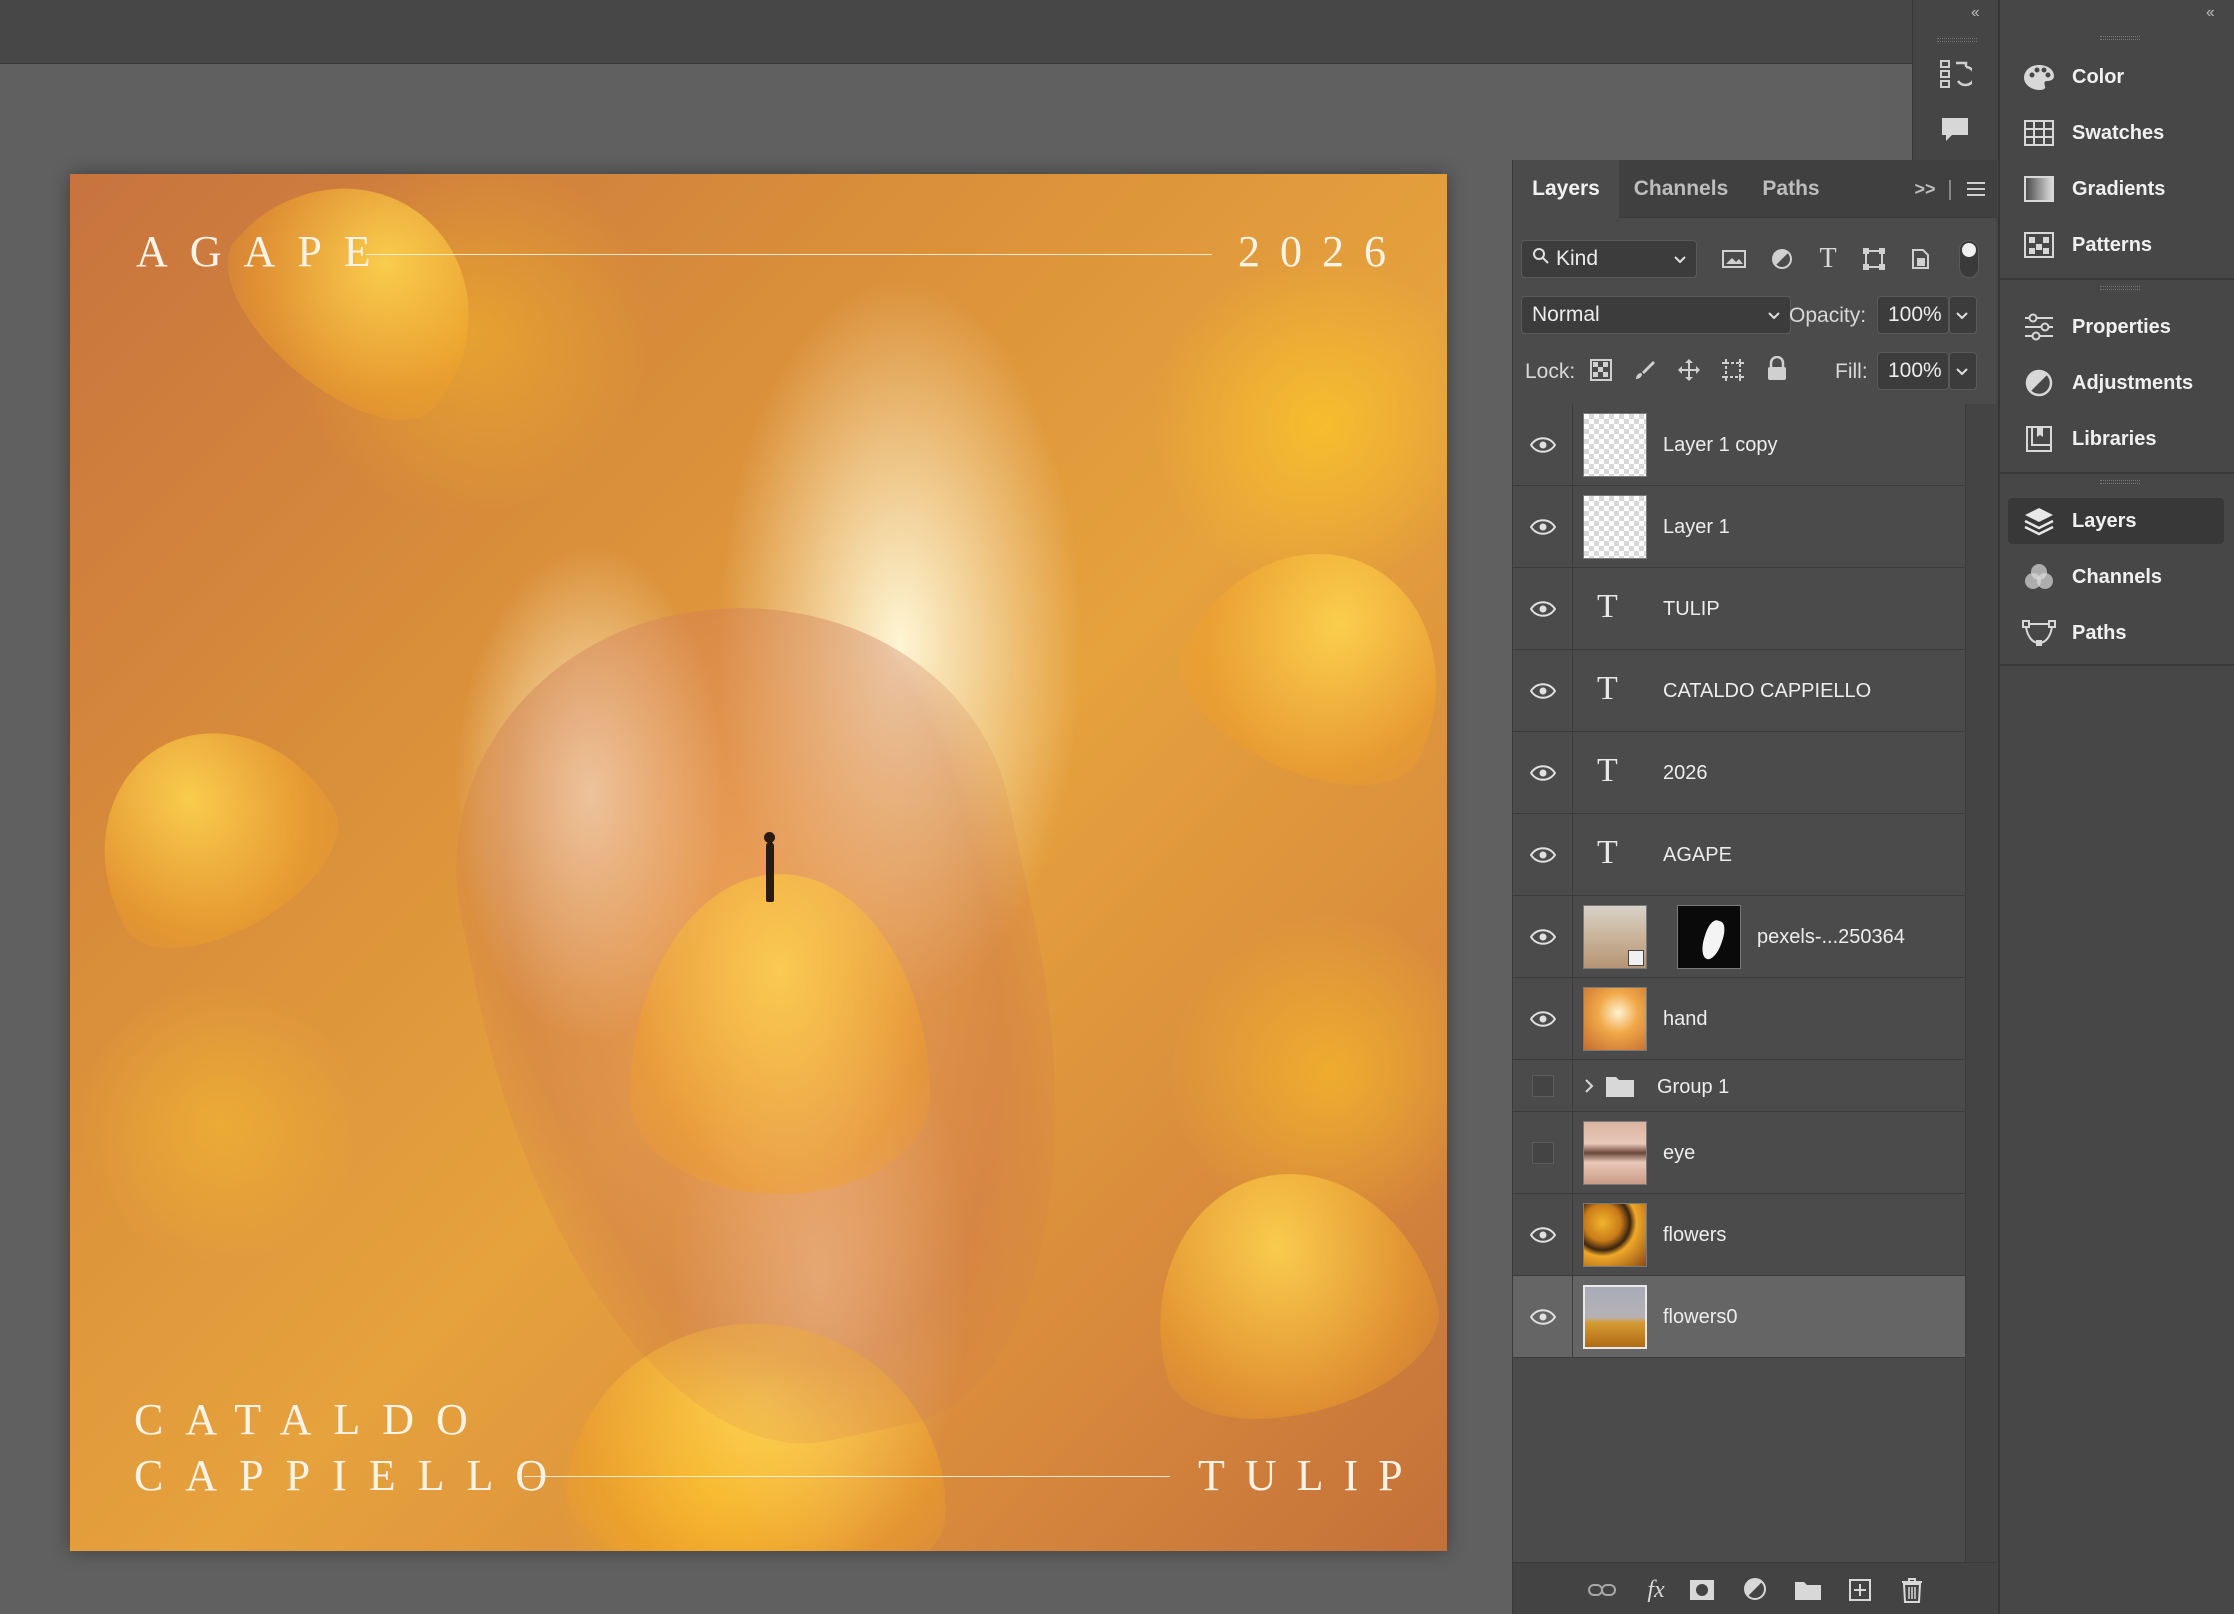  I want to click on dock-item-libraries: Libraries, so click(2116, 439).